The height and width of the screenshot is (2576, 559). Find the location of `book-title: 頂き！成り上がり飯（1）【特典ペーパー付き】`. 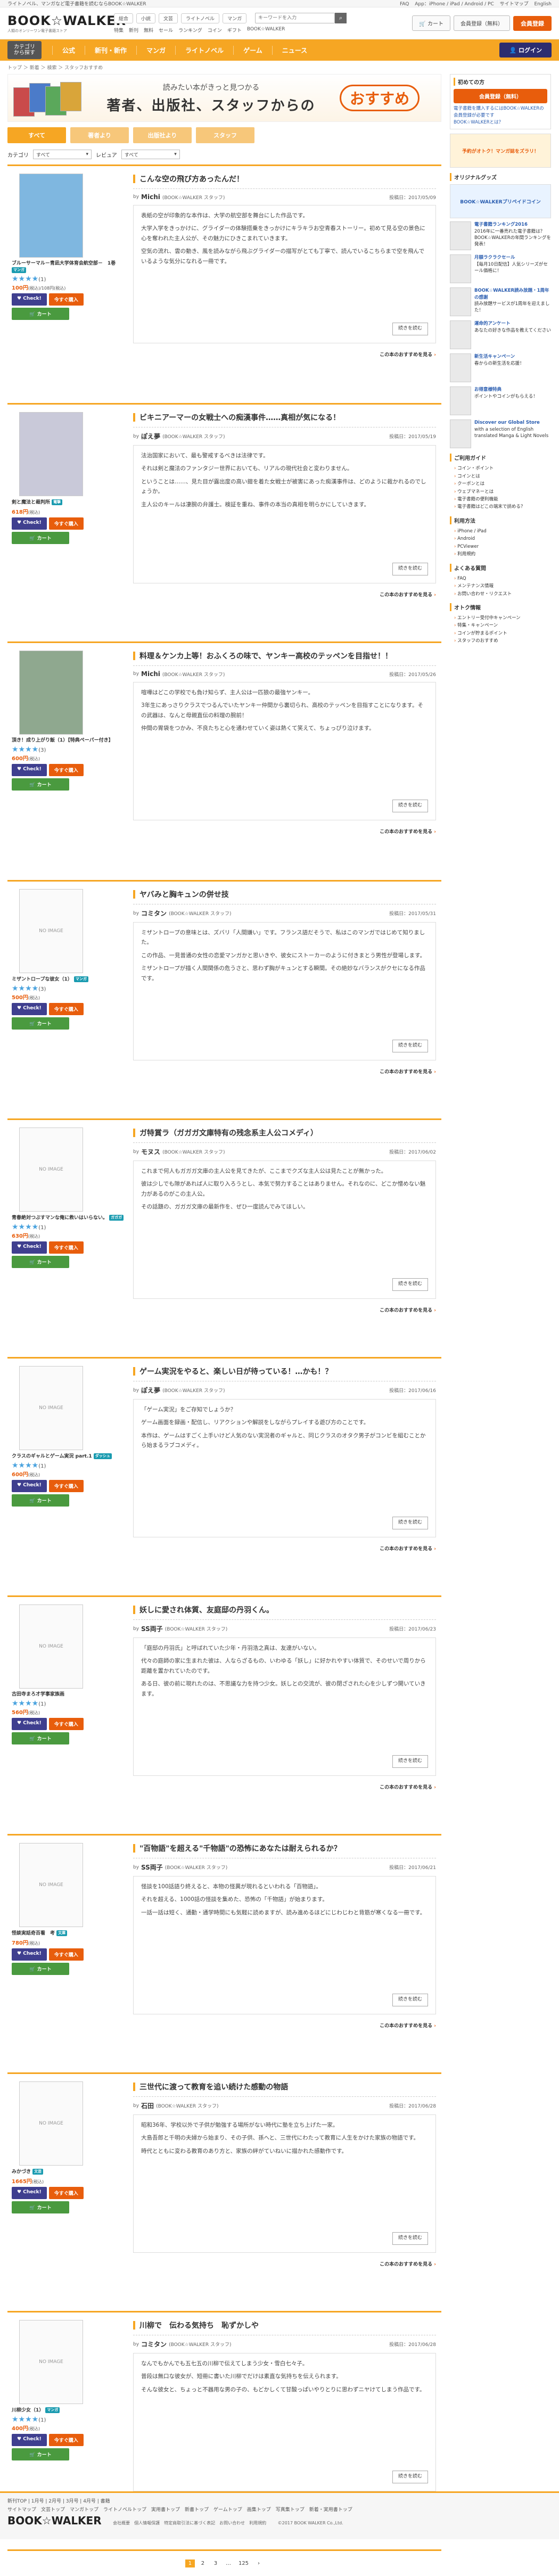

book-title: 頂き！成り上がり飯（1）【特典ペーパー付き】 is located at coordinates (69, 741).